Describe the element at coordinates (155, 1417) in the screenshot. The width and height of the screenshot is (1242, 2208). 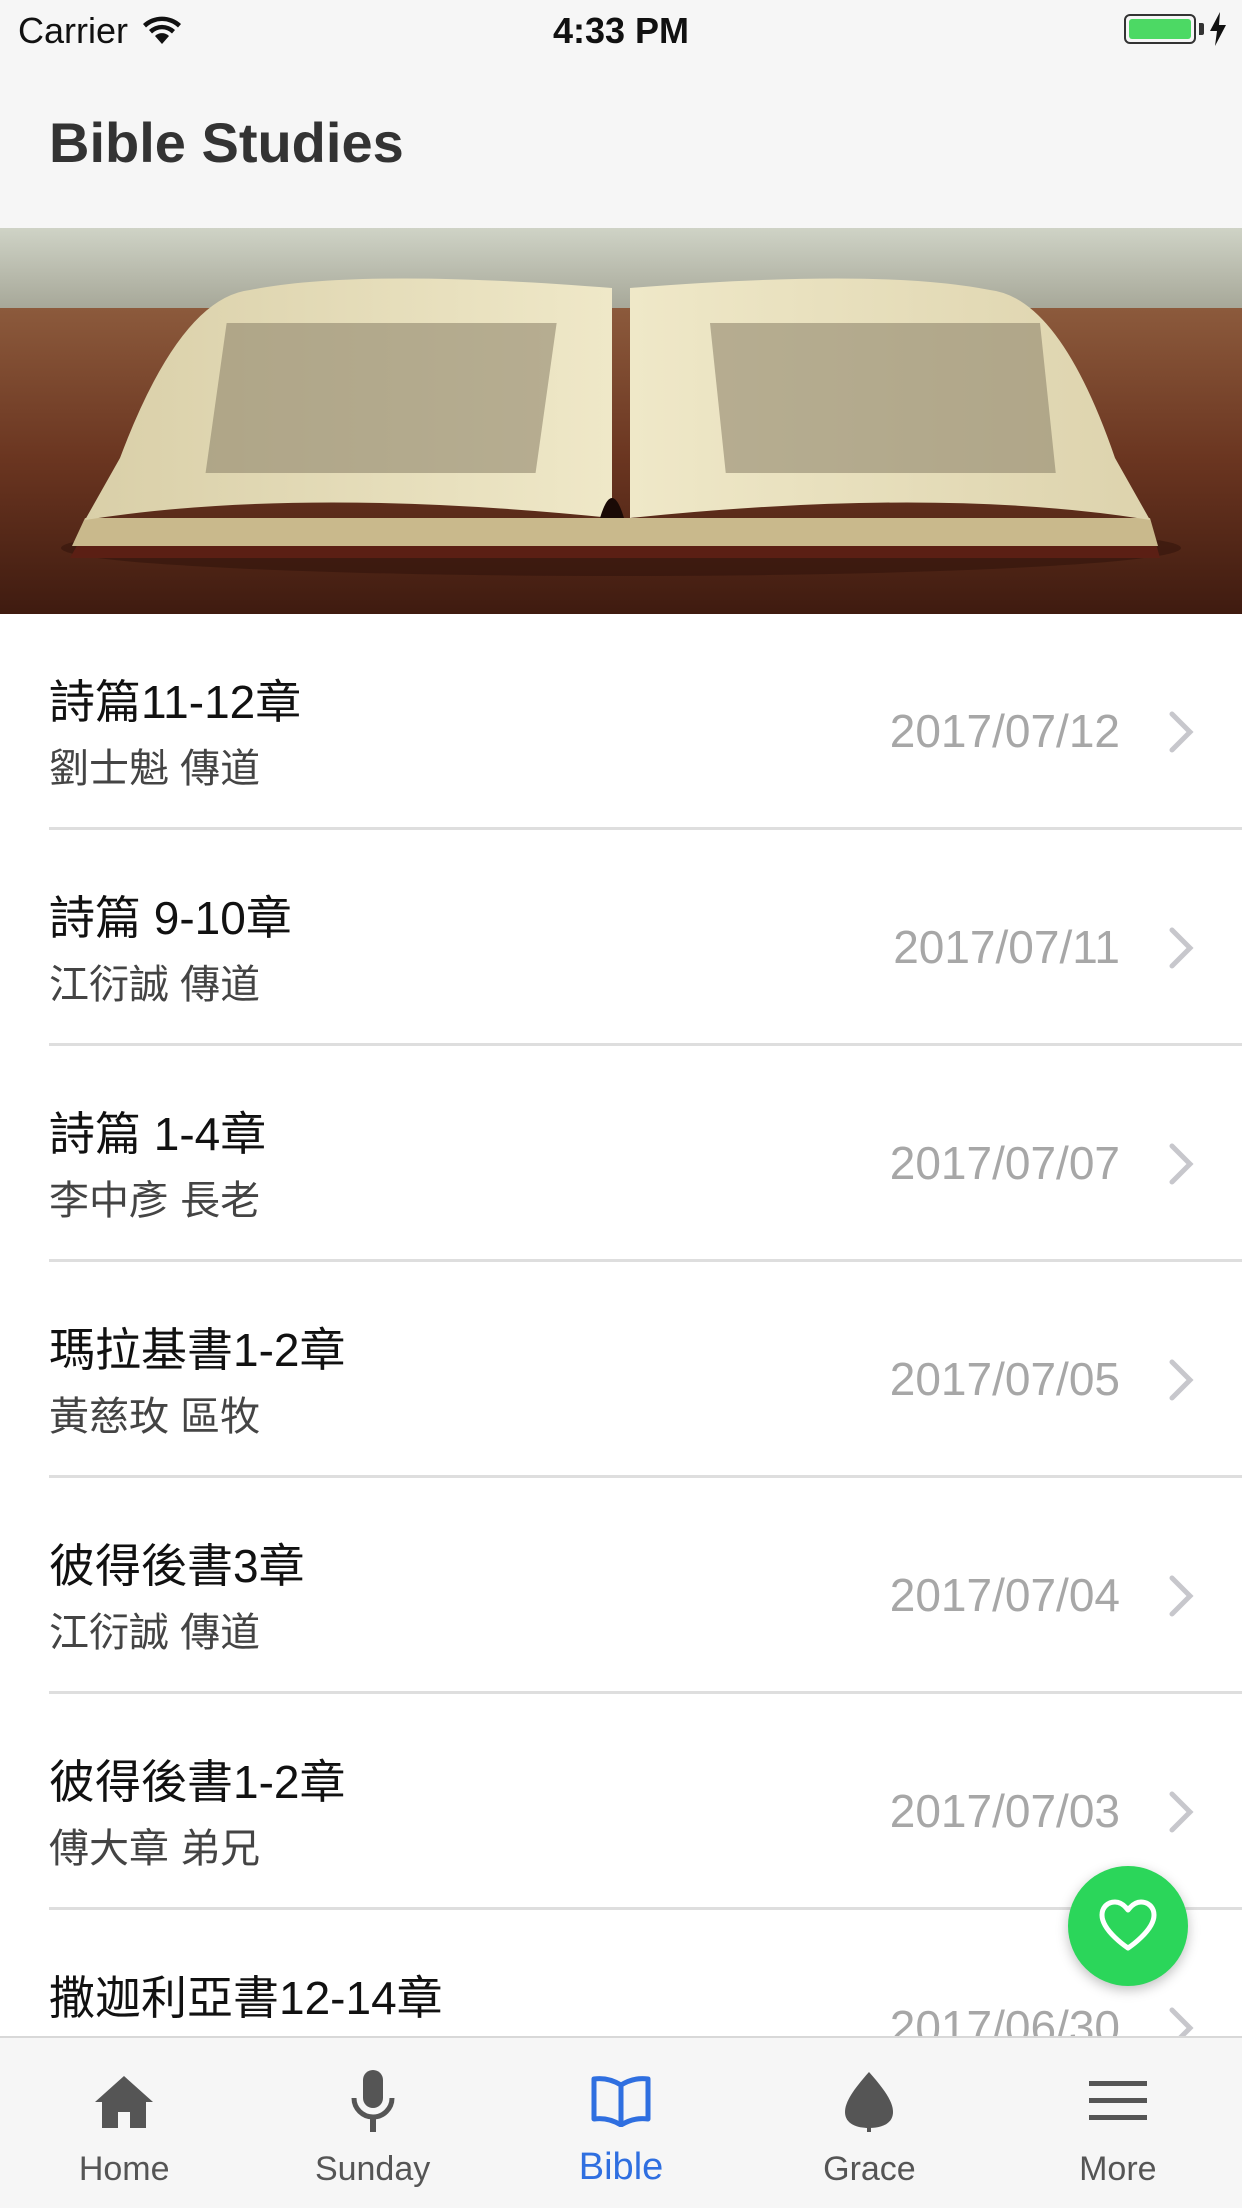
I see `study-speaker: 黃慈玫 區牧` at that location.